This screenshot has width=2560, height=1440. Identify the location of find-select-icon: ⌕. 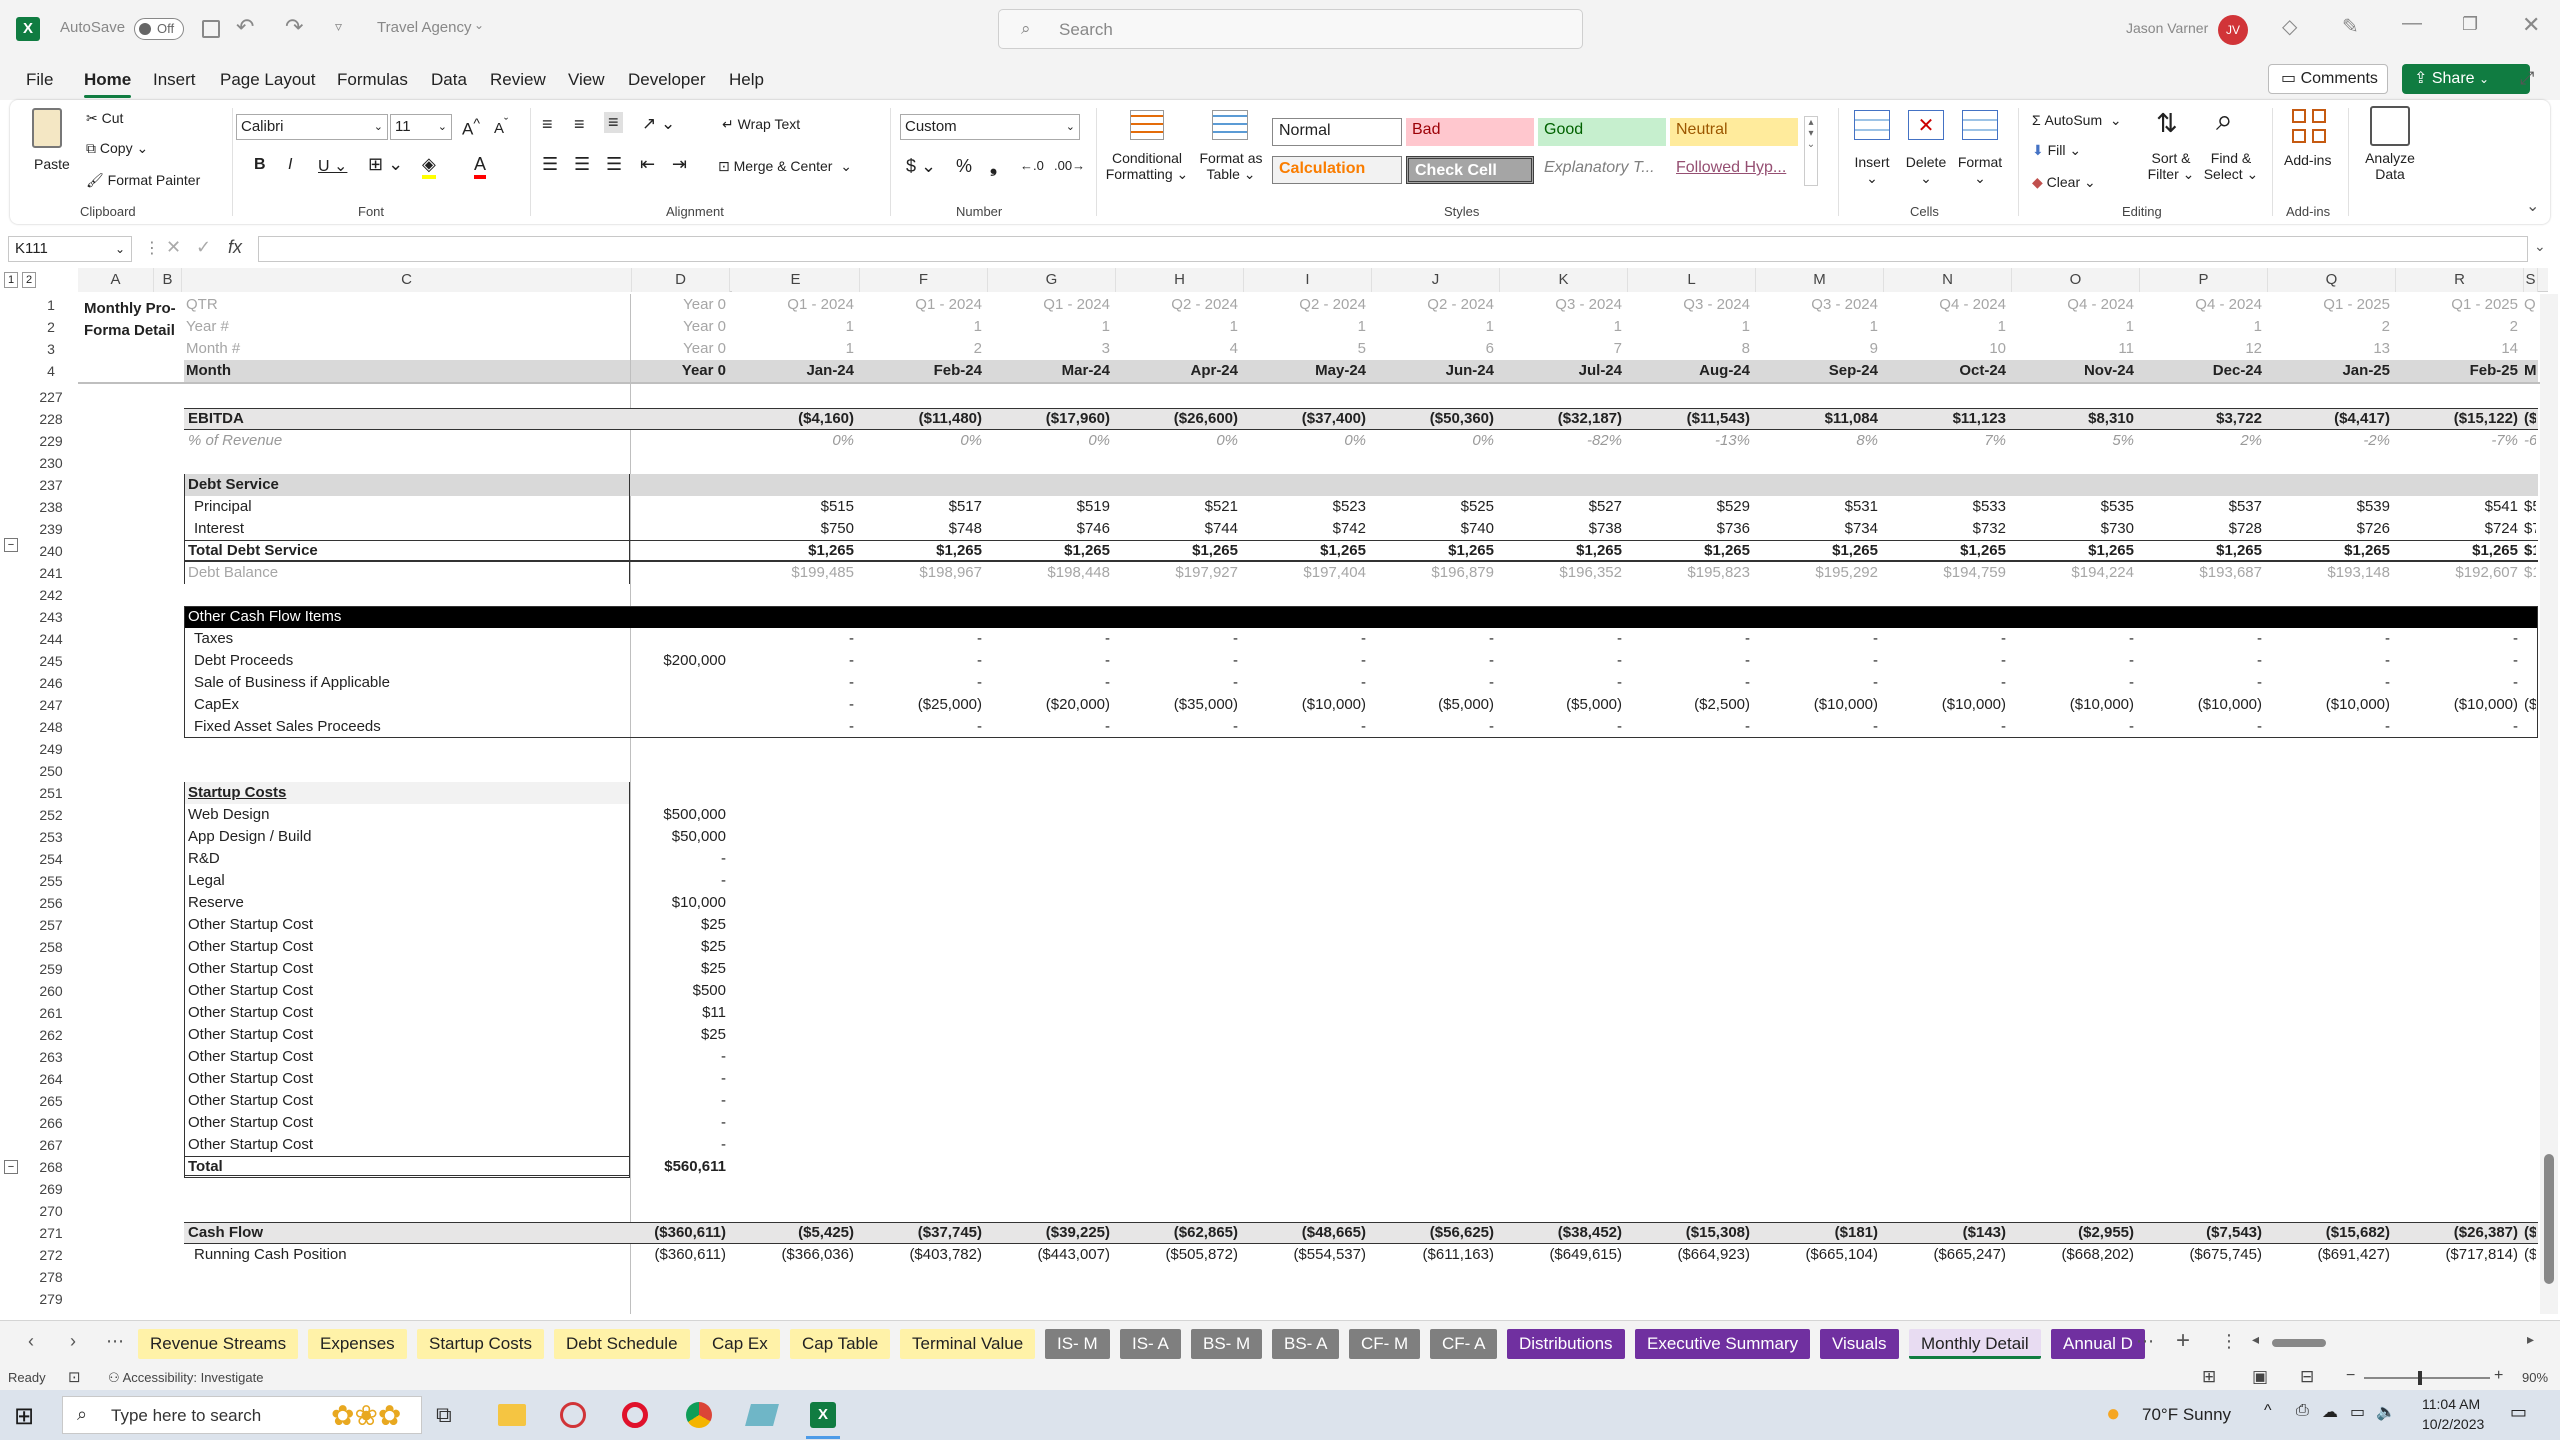
(2224, 121).